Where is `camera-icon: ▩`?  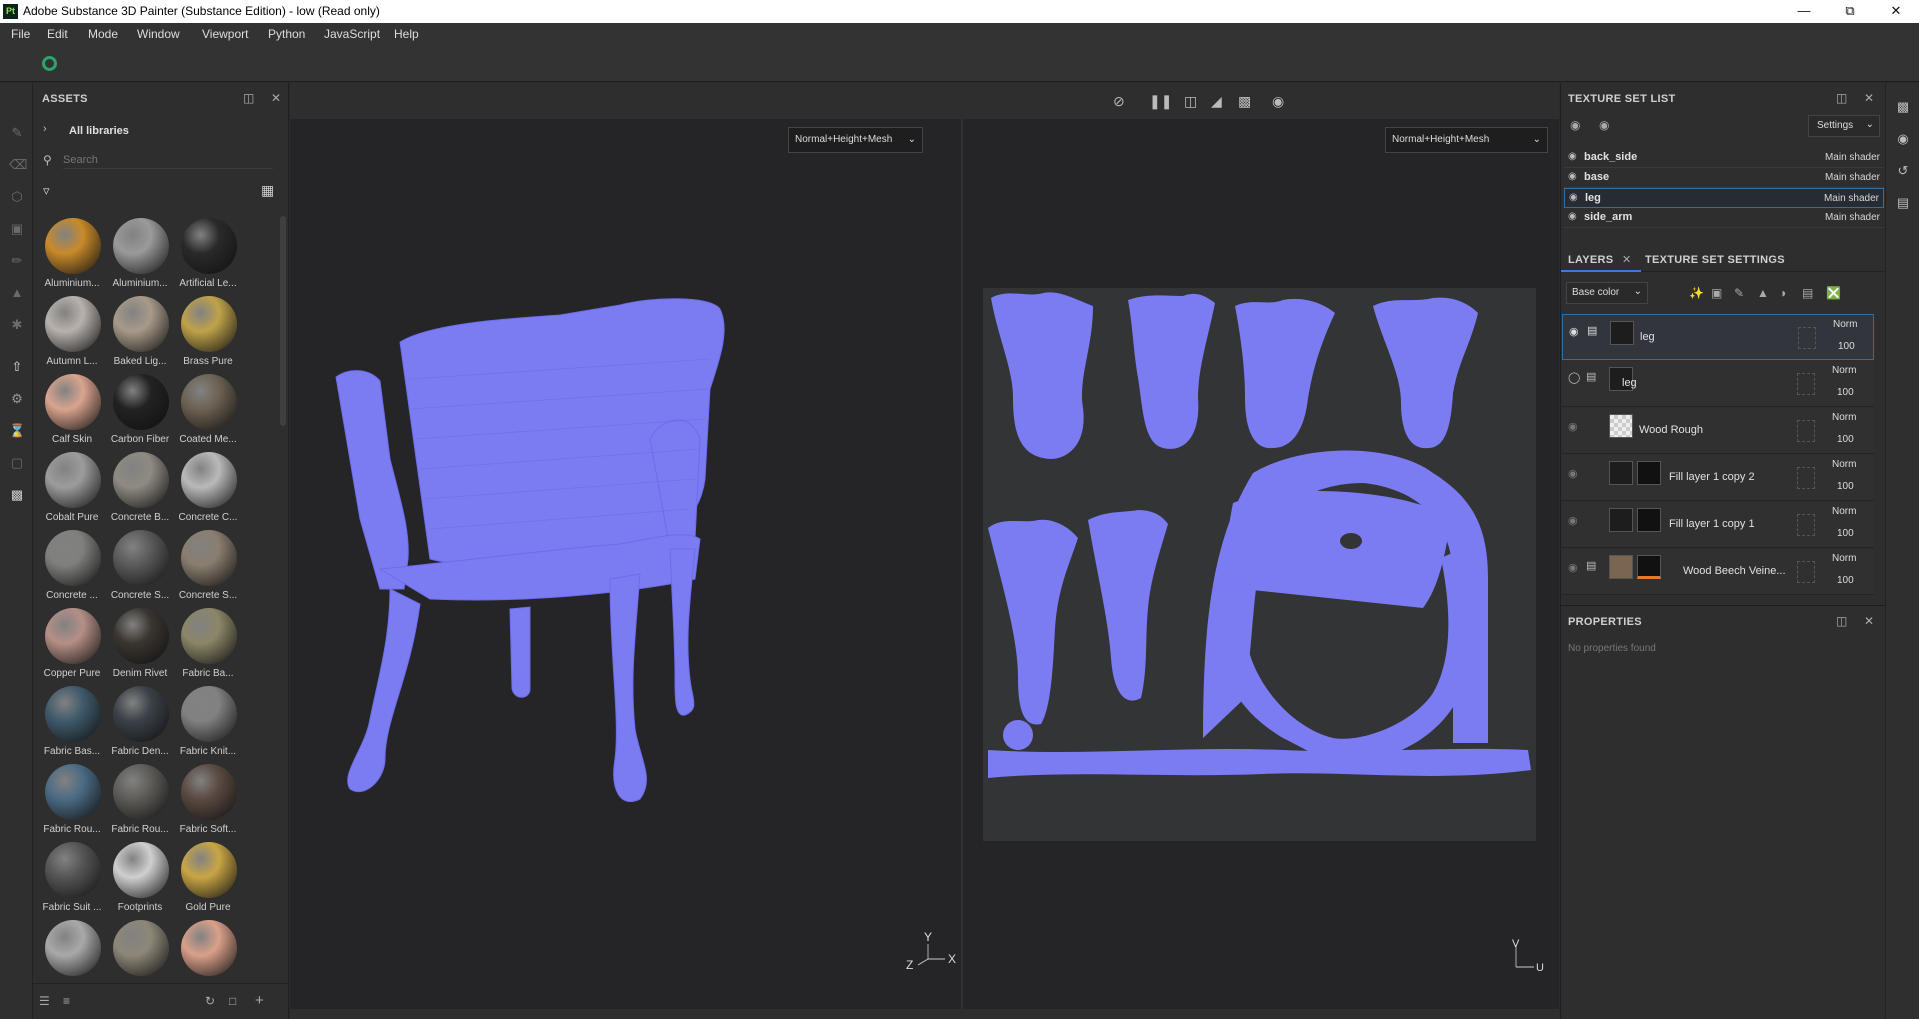
camera-icon: ▩ is located at coordinates (1244, 101).